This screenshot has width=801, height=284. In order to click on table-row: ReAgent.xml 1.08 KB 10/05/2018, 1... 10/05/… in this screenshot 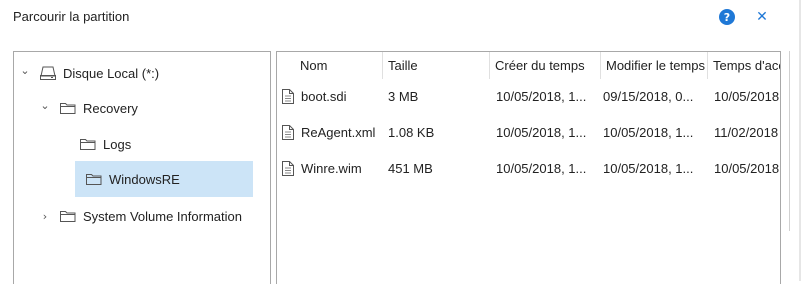, I will do `click(528, 132)`.